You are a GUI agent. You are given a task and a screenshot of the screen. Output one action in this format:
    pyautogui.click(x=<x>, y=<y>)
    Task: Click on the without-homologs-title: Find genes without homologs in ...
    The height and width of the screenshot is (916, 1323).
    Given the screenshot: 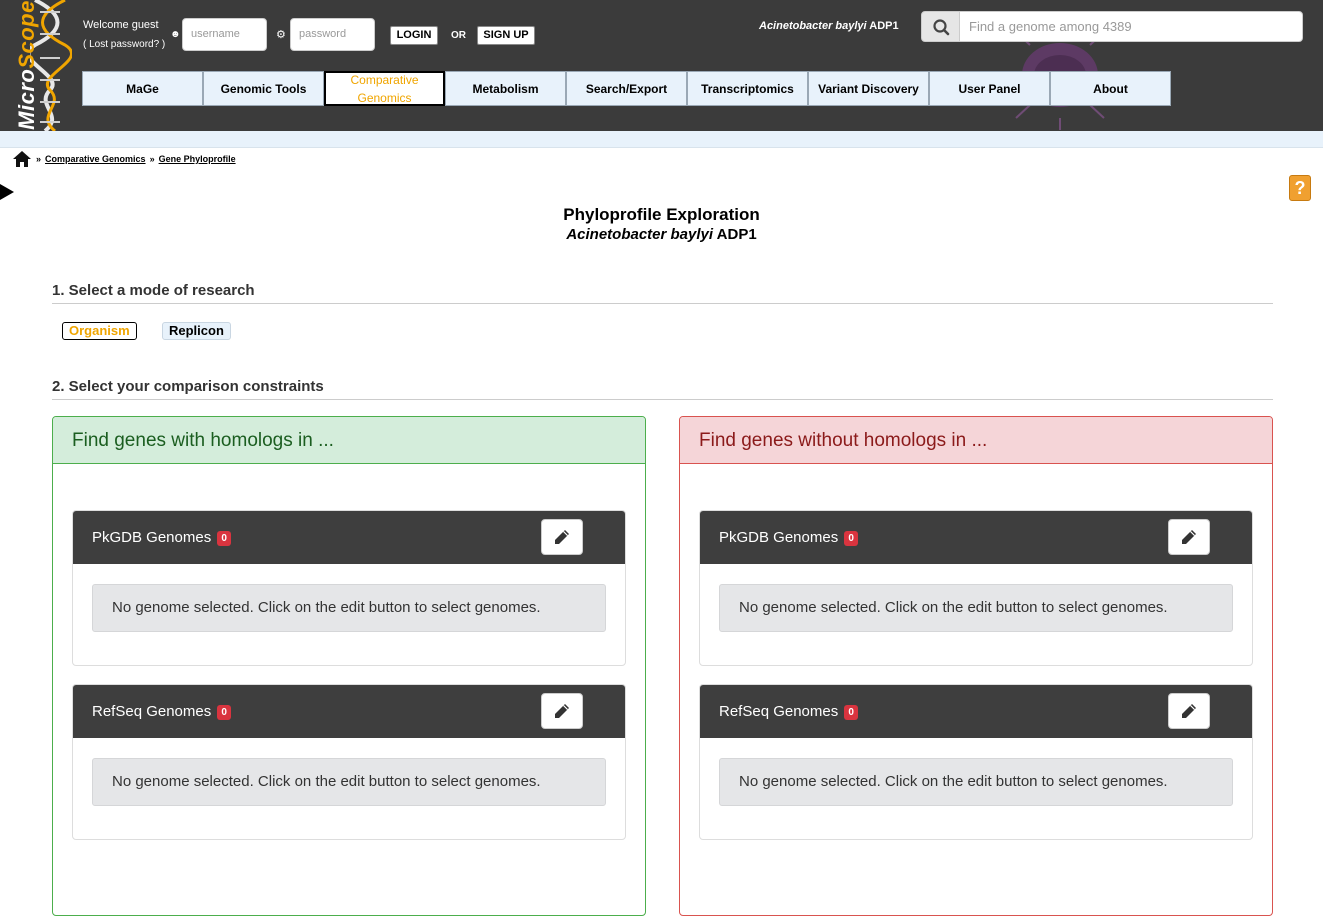 What is the action you would take?
    pyautogui.click(x=976, y=440)
    